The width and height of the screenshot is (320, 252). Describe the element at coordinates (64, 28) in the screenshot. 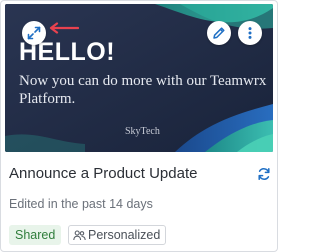

I see `annotation-arrow-icon` at that location.